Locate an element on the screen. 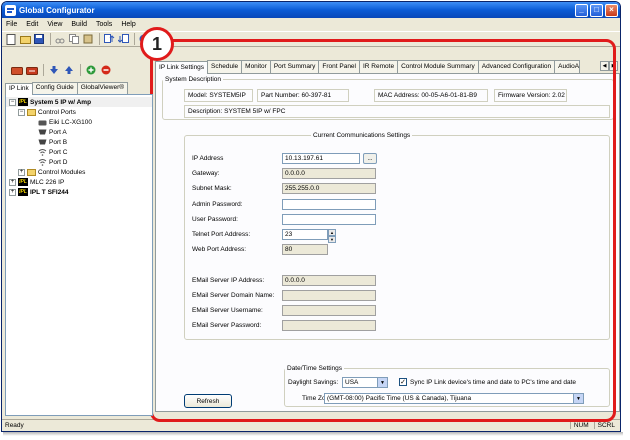  tree-item-label: Control Ports is located at coordinates (57, 112).